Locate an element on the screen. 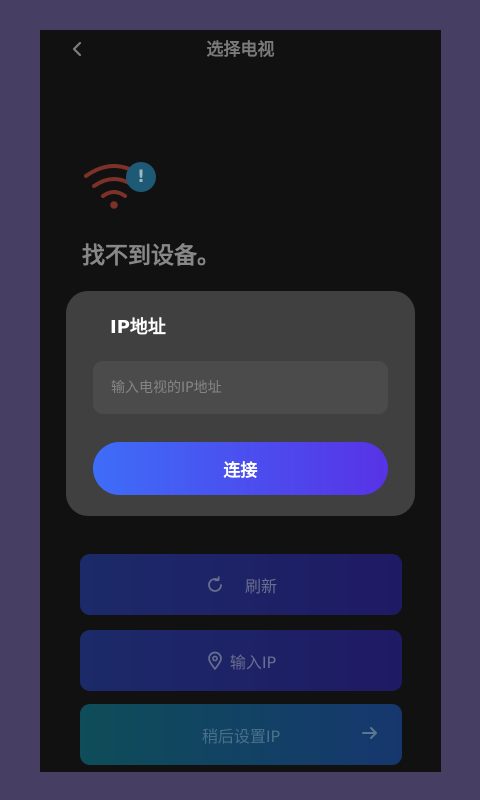 This screenshot has height=800, width=480. input-ip-label: 输入IP is located at coordinates (253, 662).